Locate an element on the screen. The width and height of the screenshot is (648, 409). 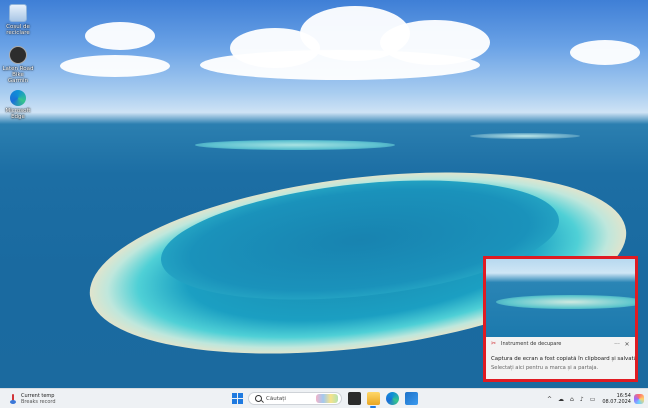
store-icon is located at coordinates (411, 398).